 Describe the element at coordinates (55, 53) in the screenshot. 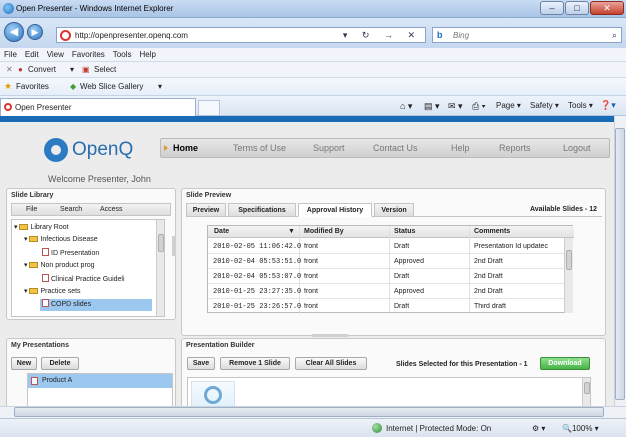

I see `menu-view: View` at that location.